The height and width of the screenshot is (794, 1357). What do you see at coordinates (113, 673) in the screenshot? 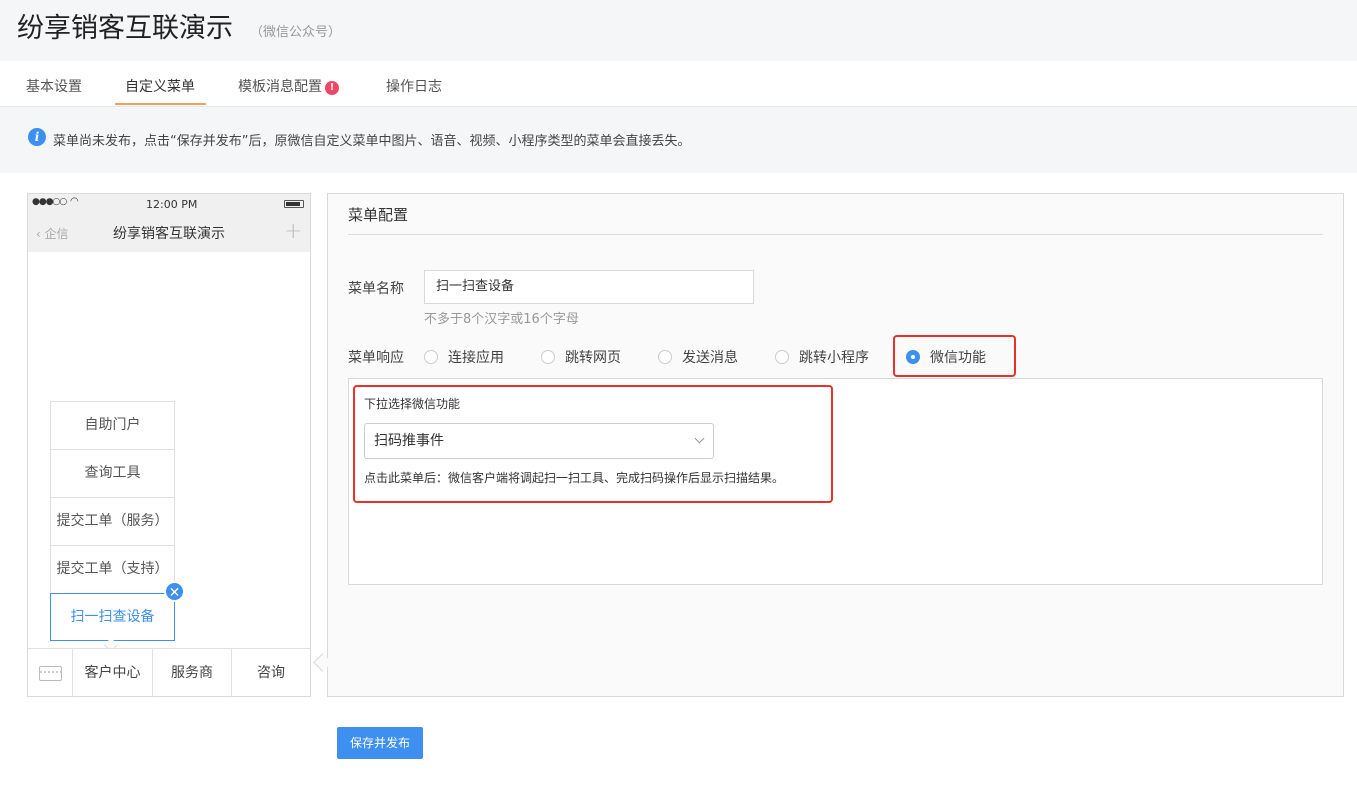
I see `bottom-menu-item: 客户中心` at bounding box center [113, 673].